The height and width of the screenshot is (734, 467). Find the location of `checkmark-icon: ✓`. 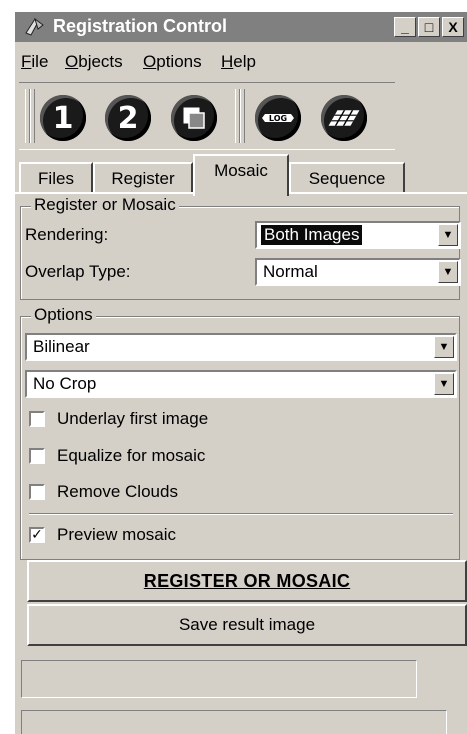

checkmark-icon: ✓ is located at coordinates (37, 535).